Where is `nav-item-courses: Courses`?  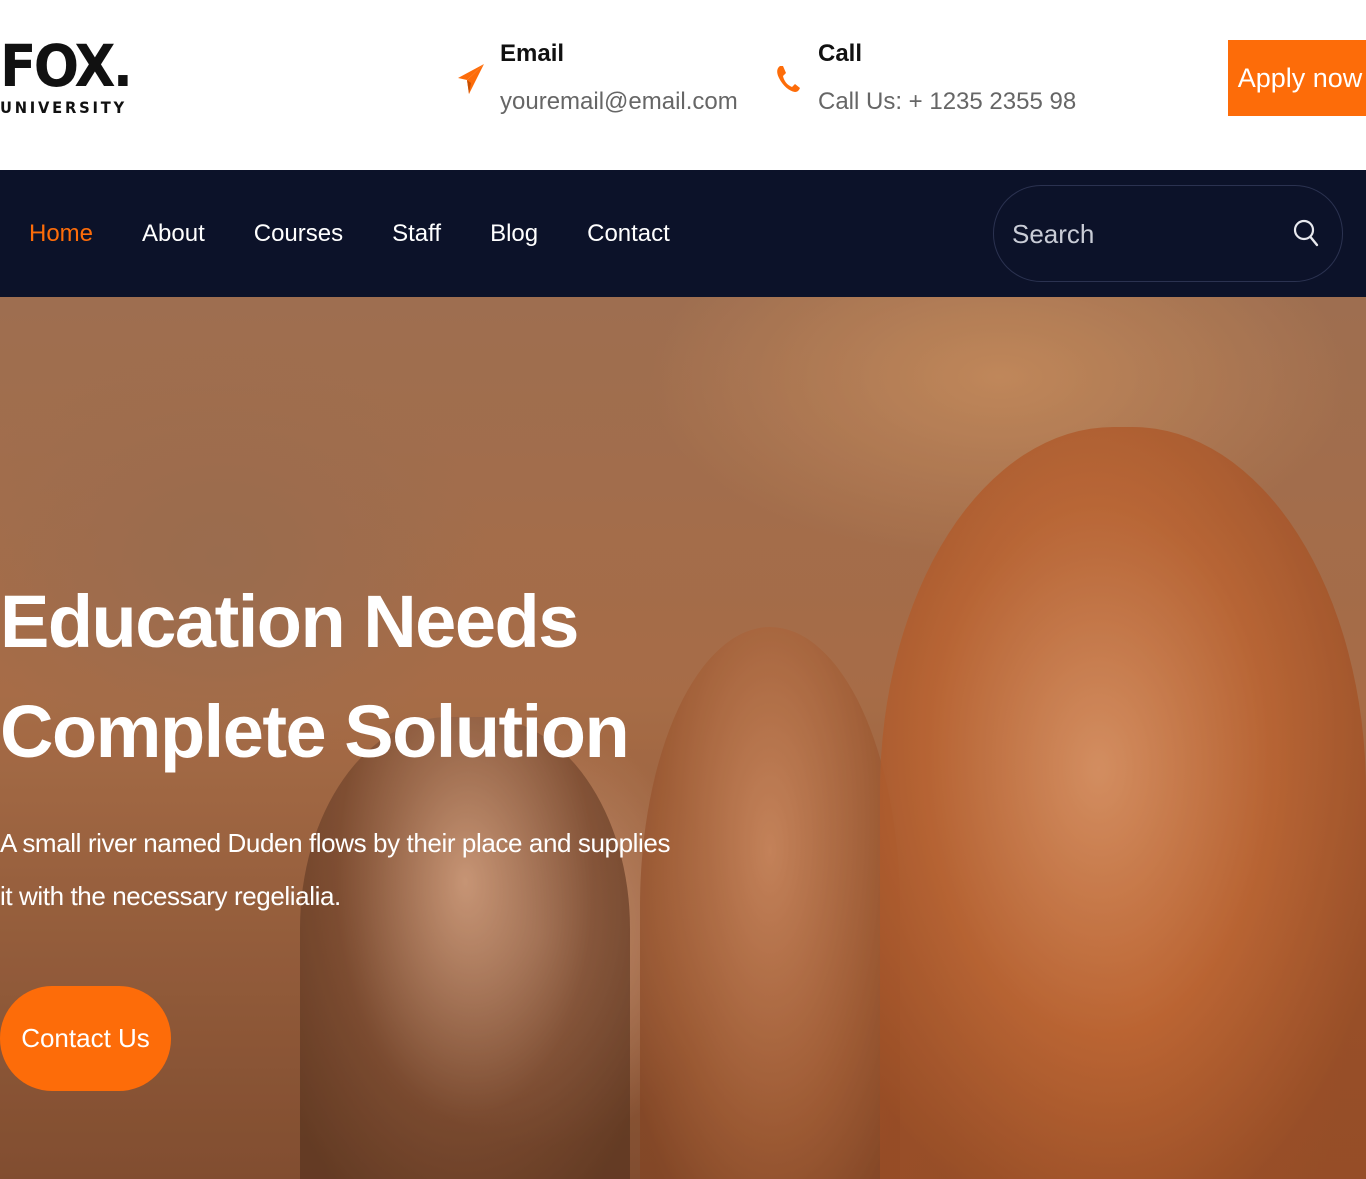
nav-item-courses: Courses is located at coordinates (298, 234).